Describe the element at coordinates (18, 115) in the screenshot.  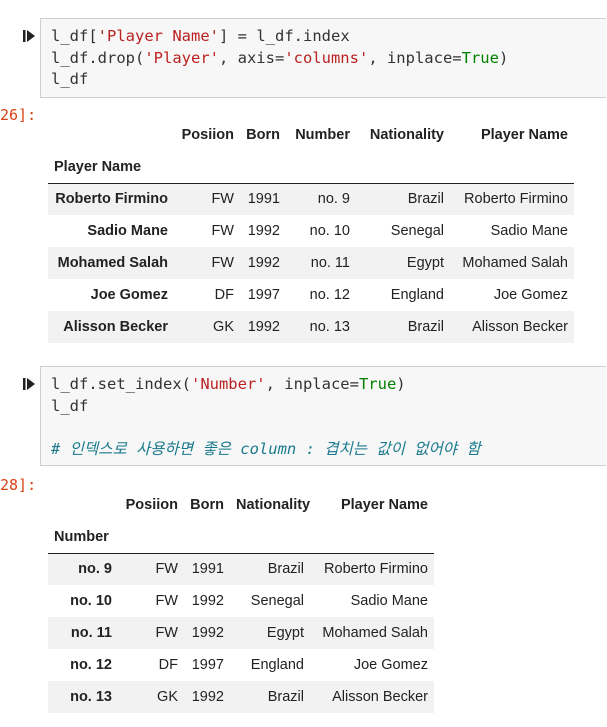
I see `output-prompt: 26]:` at that location.